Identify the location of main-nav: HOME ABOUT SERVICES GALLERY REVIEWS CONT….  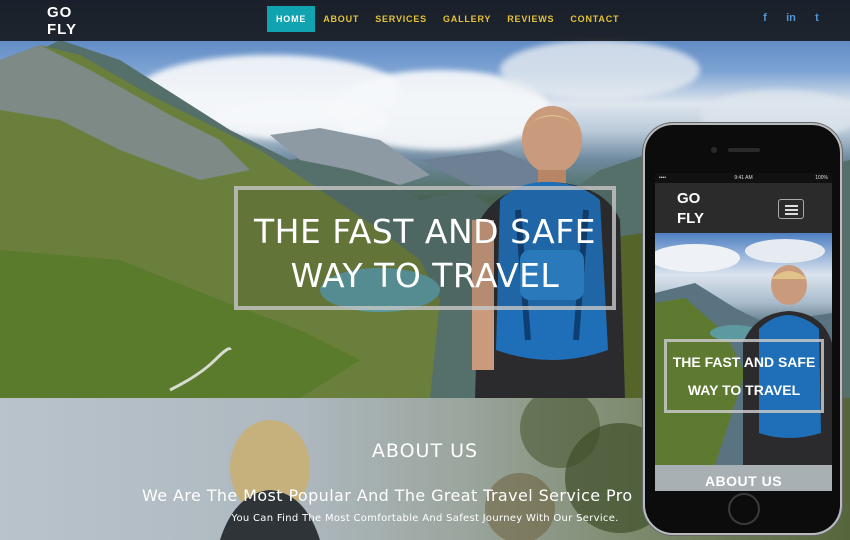
(447, 19).